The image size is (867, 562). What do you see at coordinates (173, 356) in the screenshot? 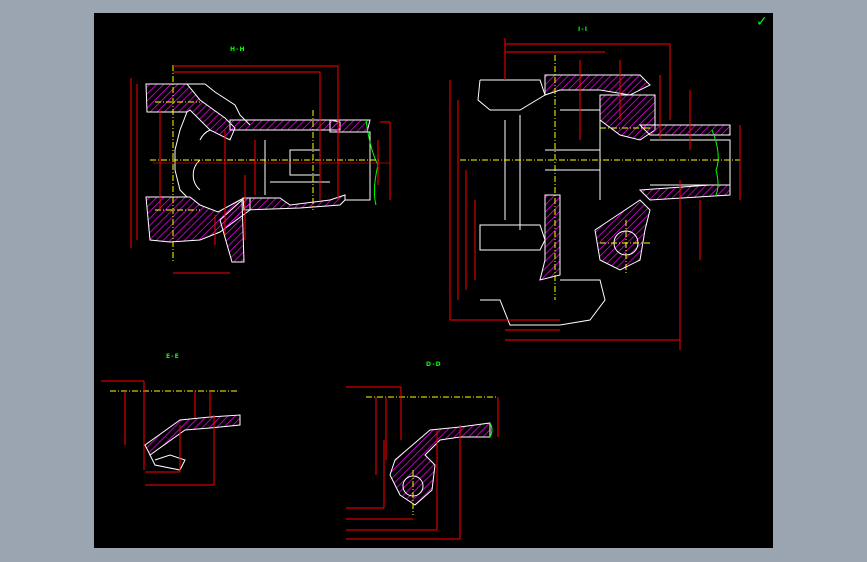
I see `view-label-3: E-E` at bounding box center [173, 356].